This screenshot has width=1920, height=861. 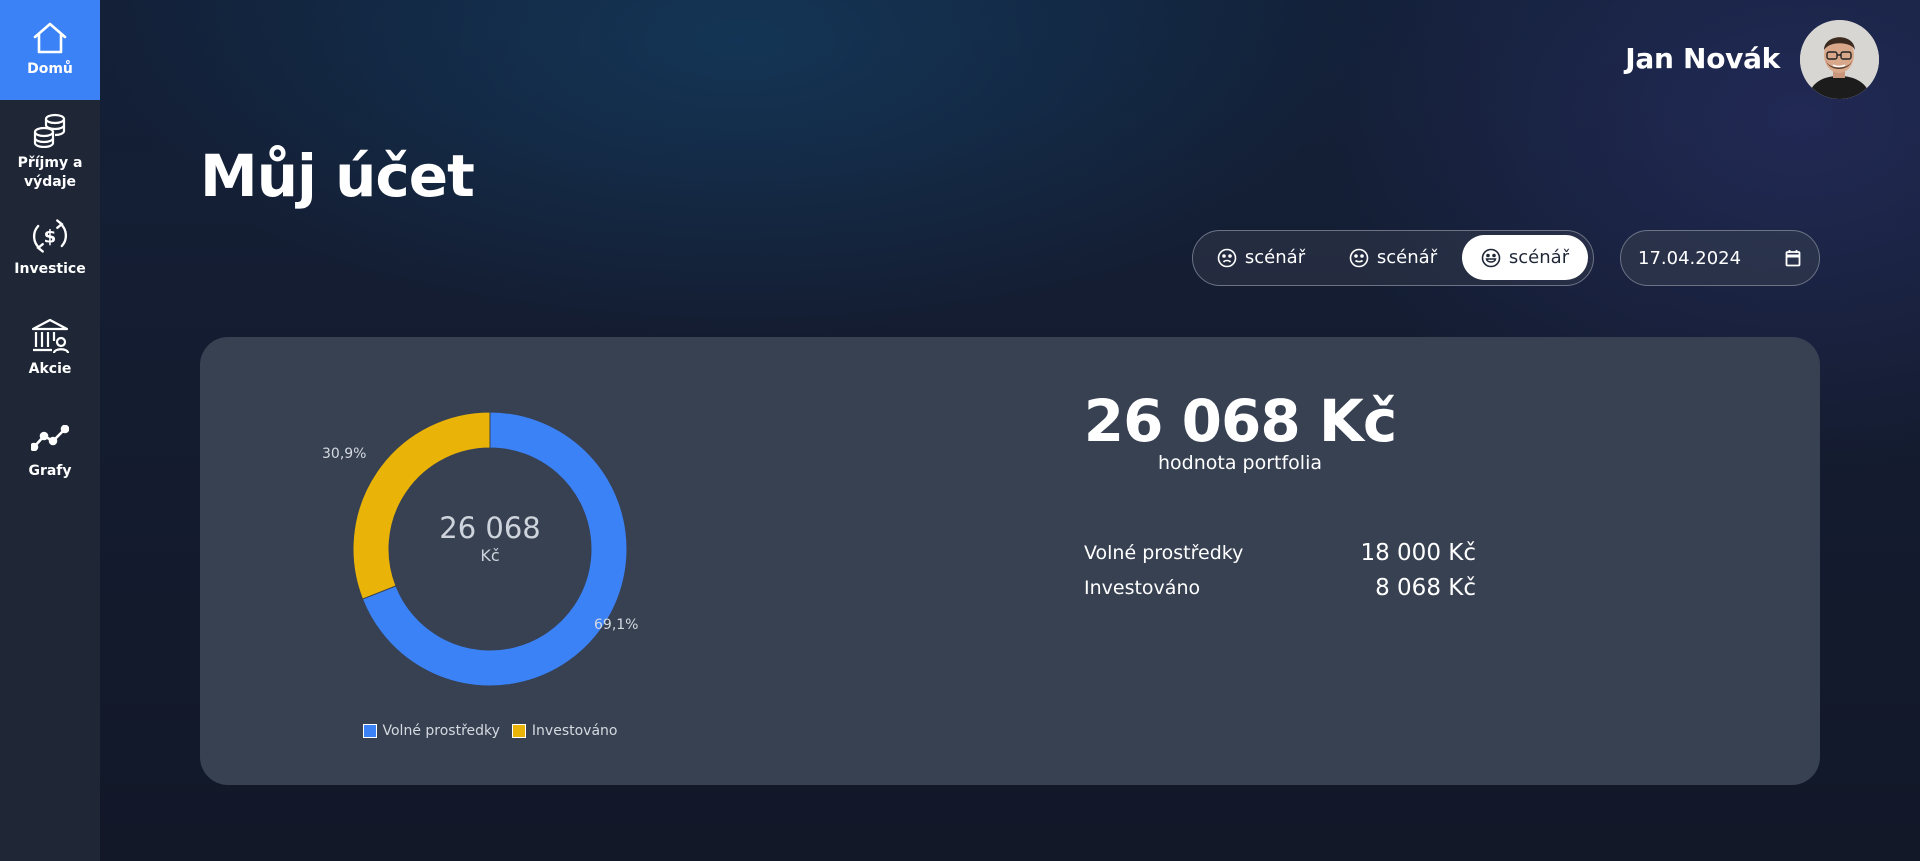 What do you see at coordinates (50, 151) in the screenshot?
I see `sidebar-item-income-expenses: Příjmy a výdaje` at bounding box center [50, 151].